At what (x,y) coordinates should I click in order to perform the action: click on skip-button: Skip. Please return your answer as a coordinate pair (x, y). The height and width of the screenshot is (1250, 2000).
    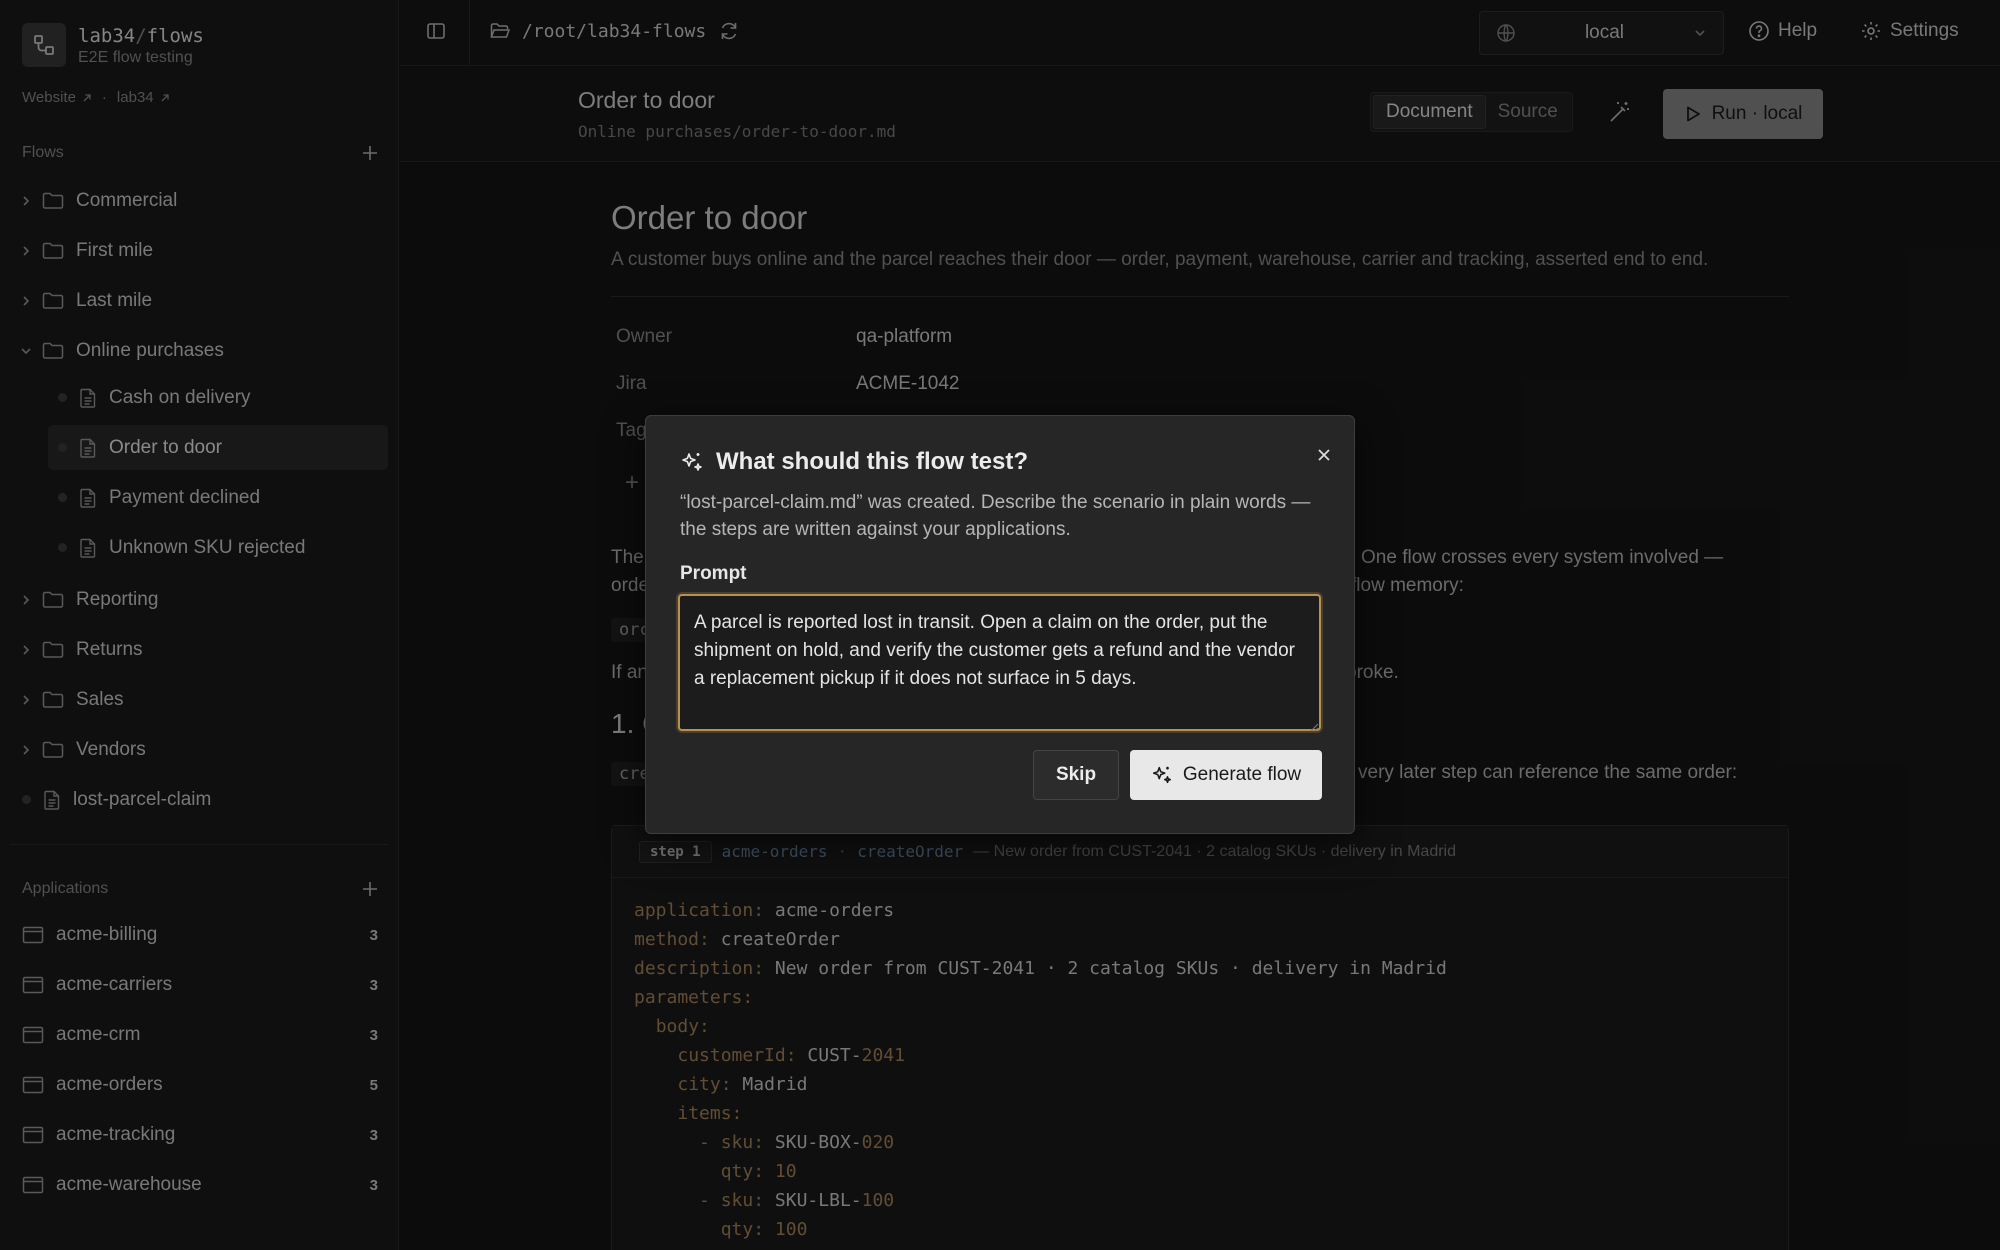
    Looking at the image, I should click on (1076, 775).